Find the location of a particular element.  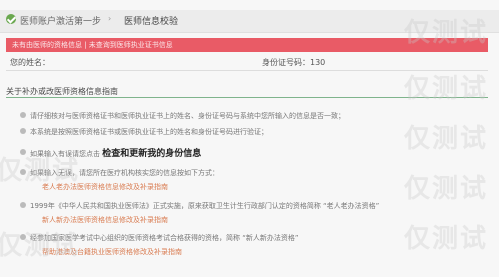

name-label: 您的姓名： is located at coordinates (30, 62).